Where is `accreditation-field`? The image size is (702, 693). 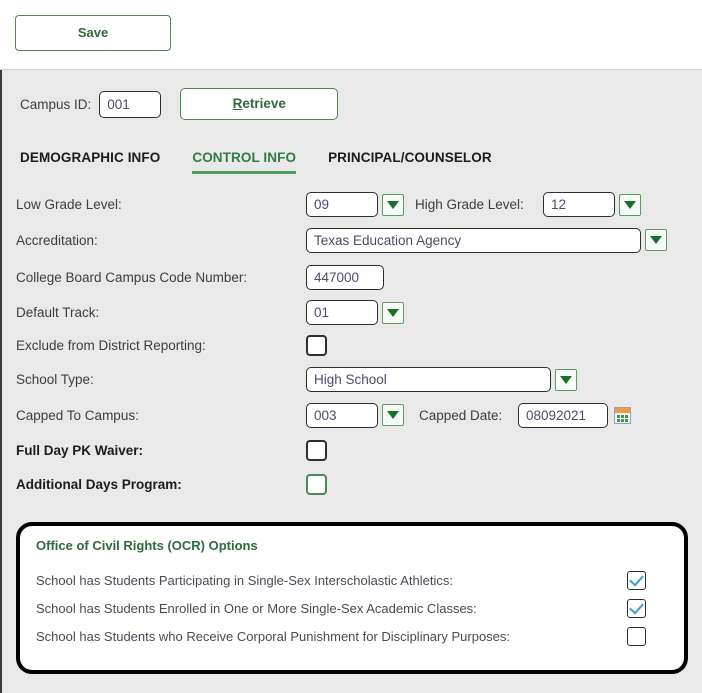
accreditation-field is located at coordinates (486, 240).